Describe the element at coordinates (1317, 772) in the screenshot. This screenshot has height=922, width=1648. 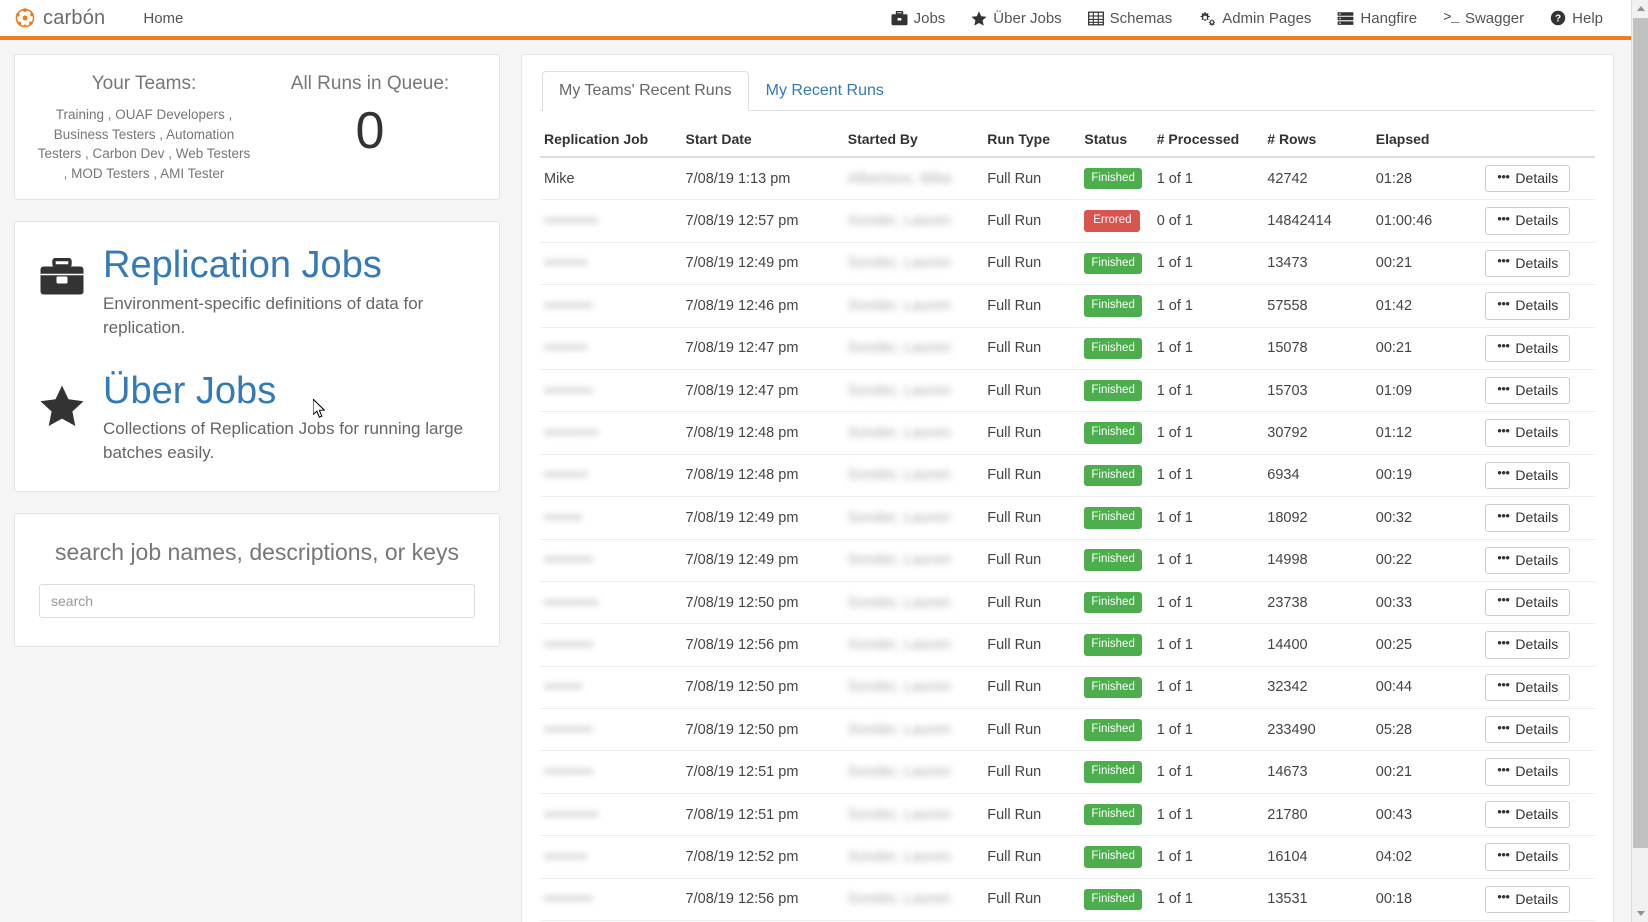
I see `cell-rows: 14673` at that location.